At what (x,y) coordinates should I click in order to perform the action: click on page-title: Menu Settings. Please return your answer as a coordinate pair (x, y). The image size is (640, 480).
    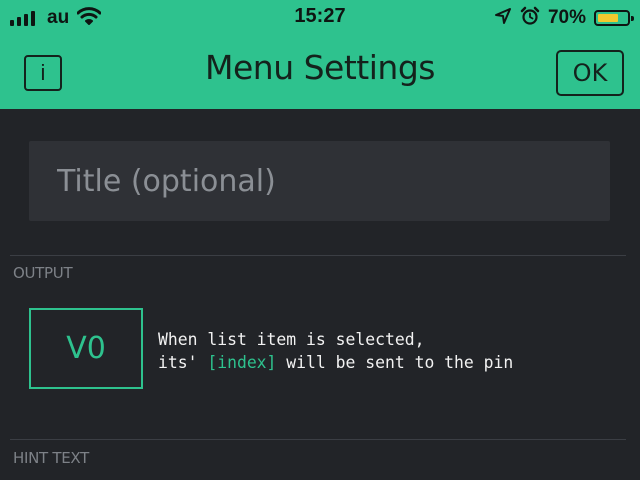
    Looking at the image, I should click on (320, 67).